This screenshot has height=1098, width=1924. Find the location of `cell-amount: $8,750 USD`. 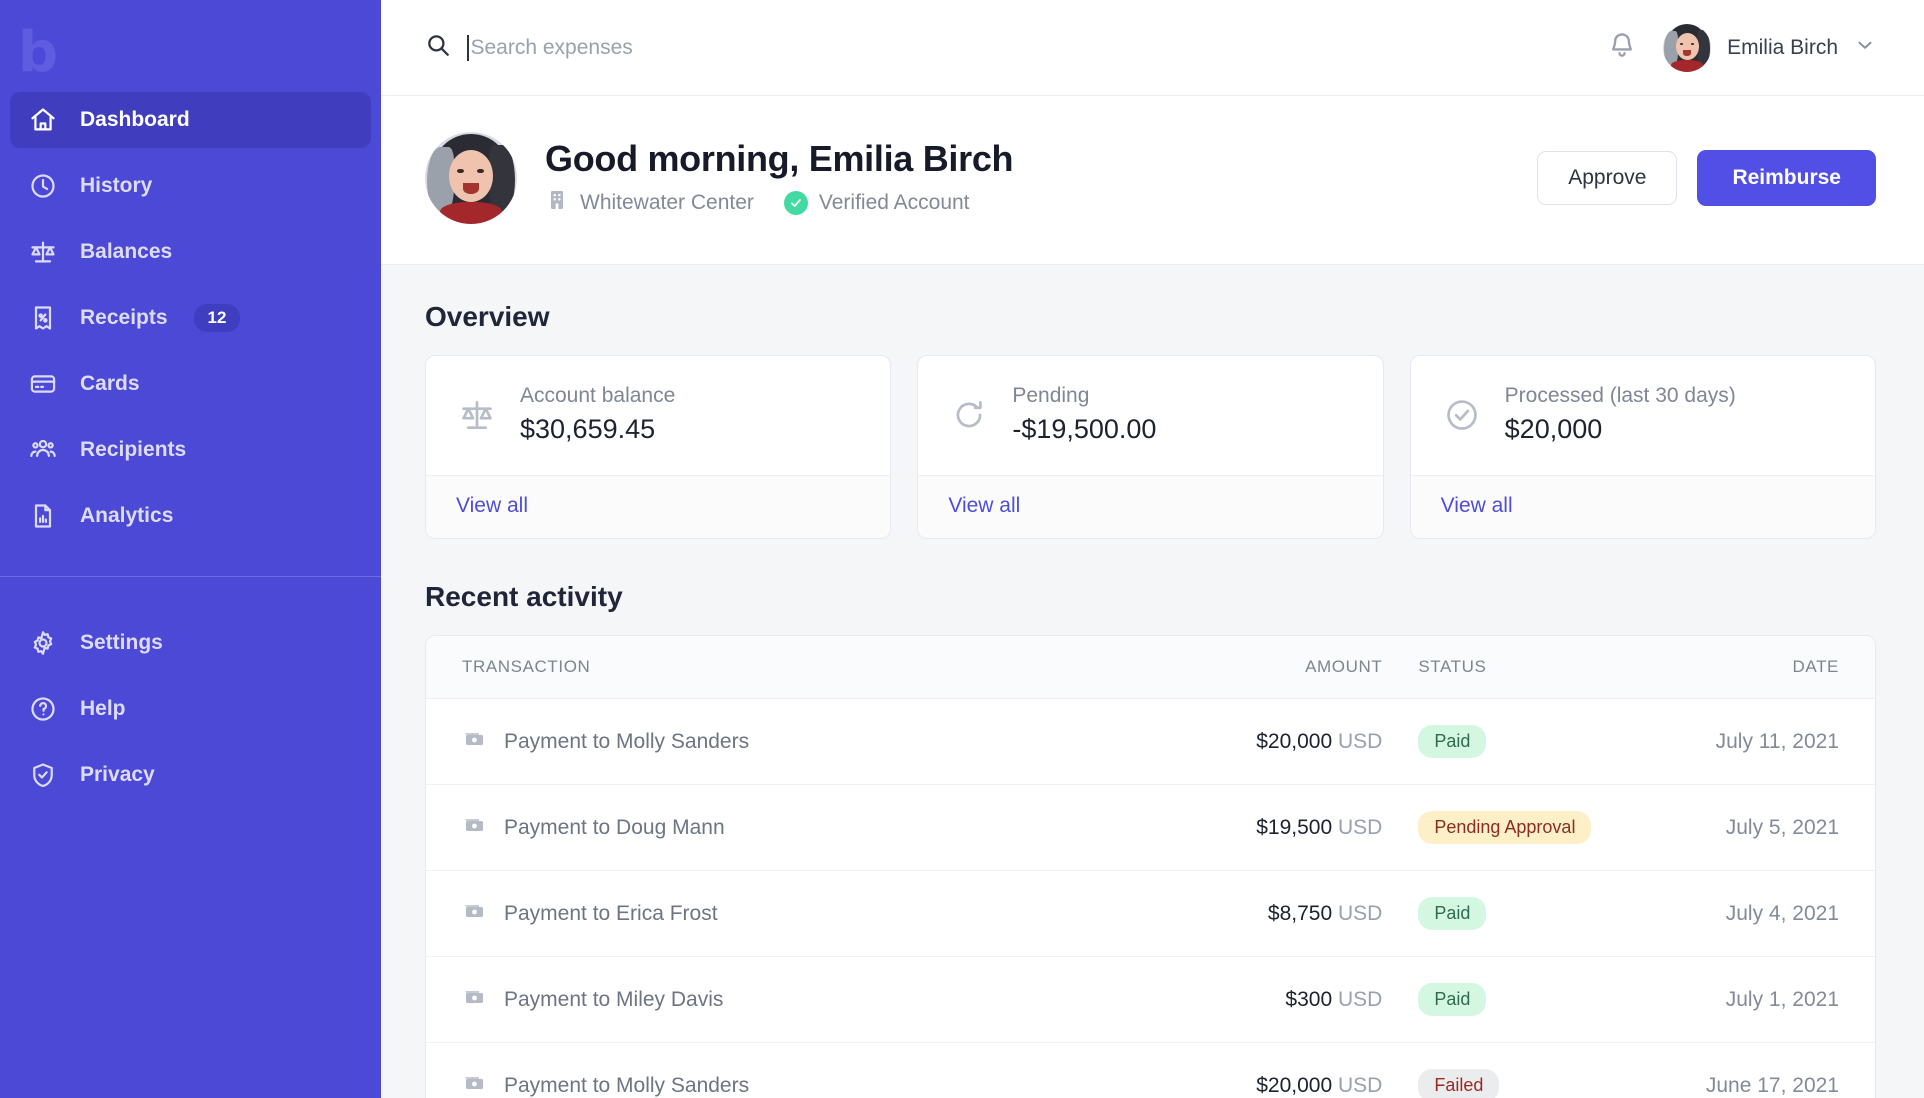

cell-amount: $8,750 USD is located at coordinates (1237, 913).